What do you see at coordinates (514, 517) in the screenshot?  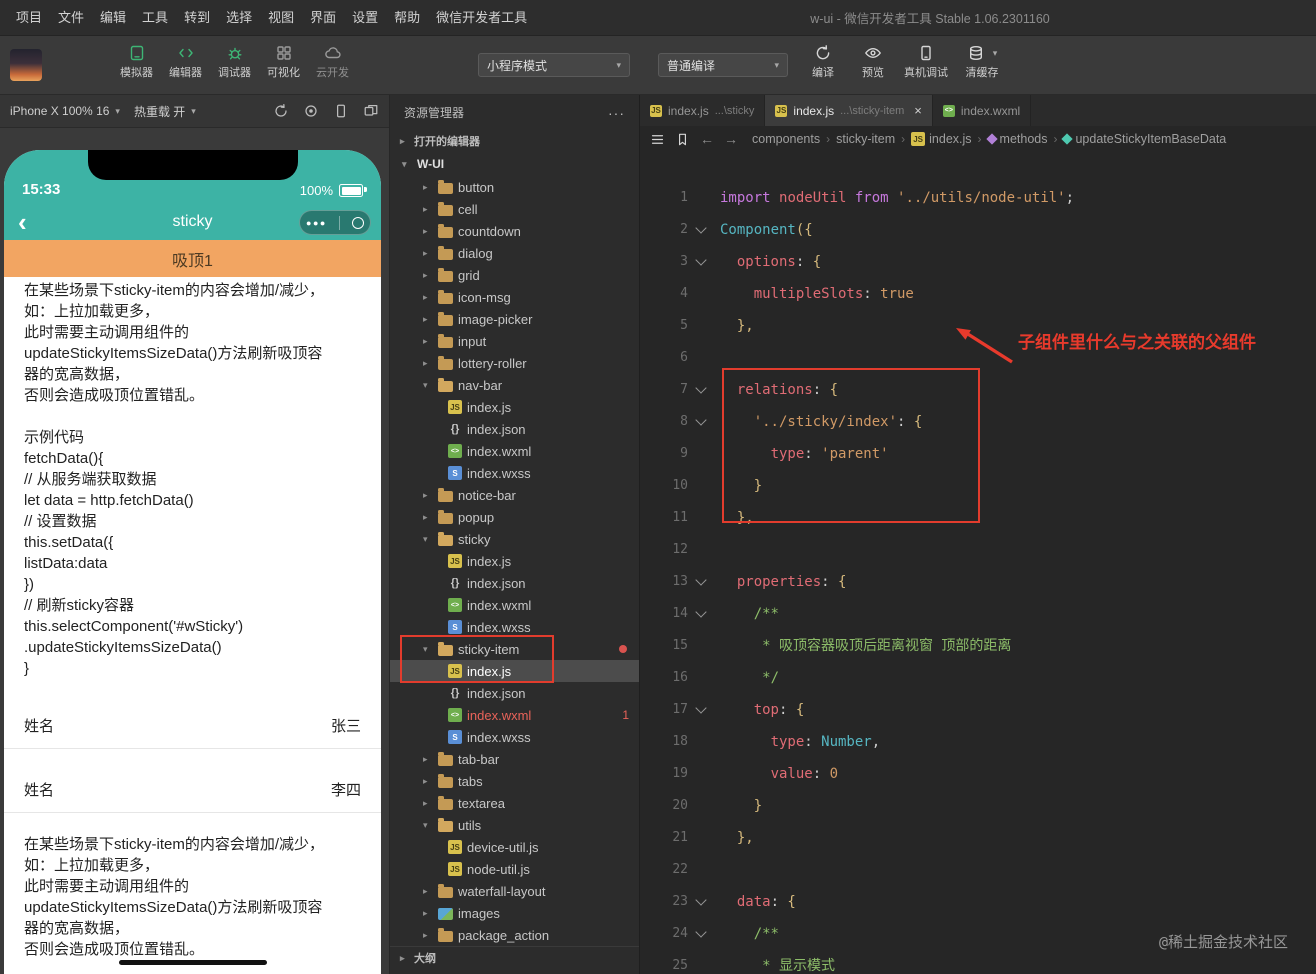 I see `tree-folder-popup: ▸ popup` at bounding box center [514, 517].